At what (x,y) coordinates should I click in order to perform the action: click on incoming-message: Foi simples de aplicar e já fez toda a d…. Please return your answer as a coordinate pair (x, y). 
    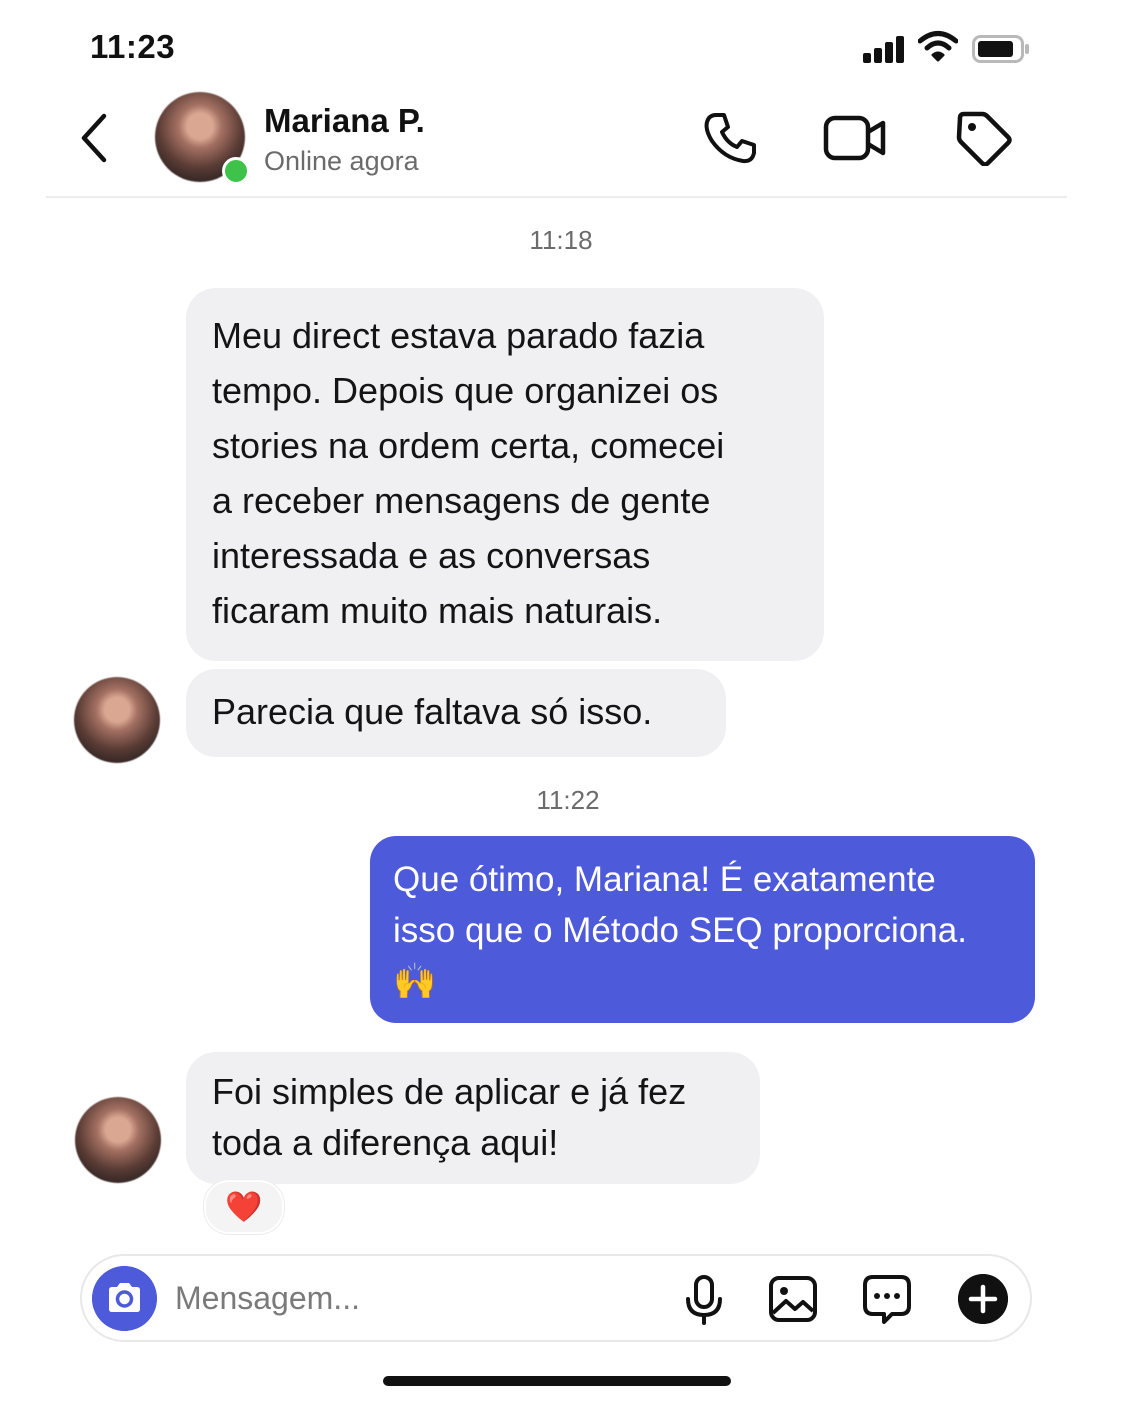
    Looking at the image, I should click on (473, 1118).